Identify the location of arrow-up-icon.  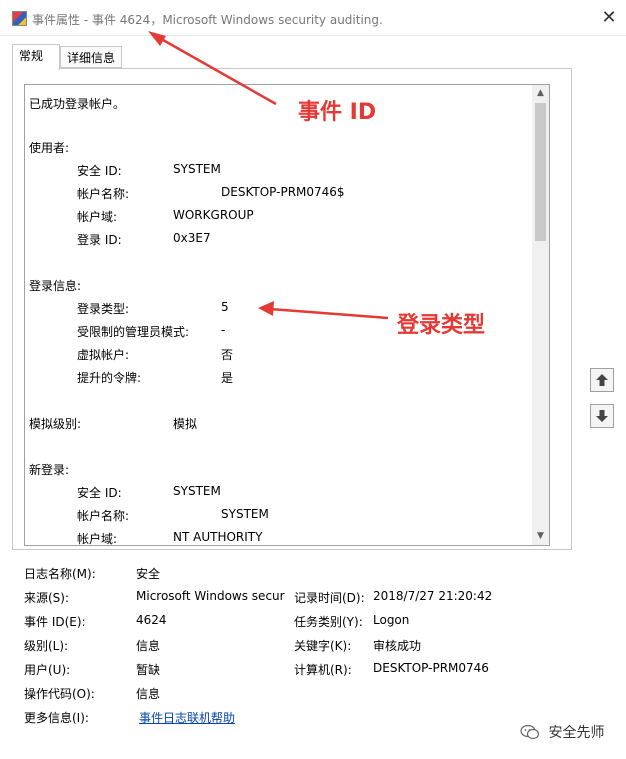
(602, 380).